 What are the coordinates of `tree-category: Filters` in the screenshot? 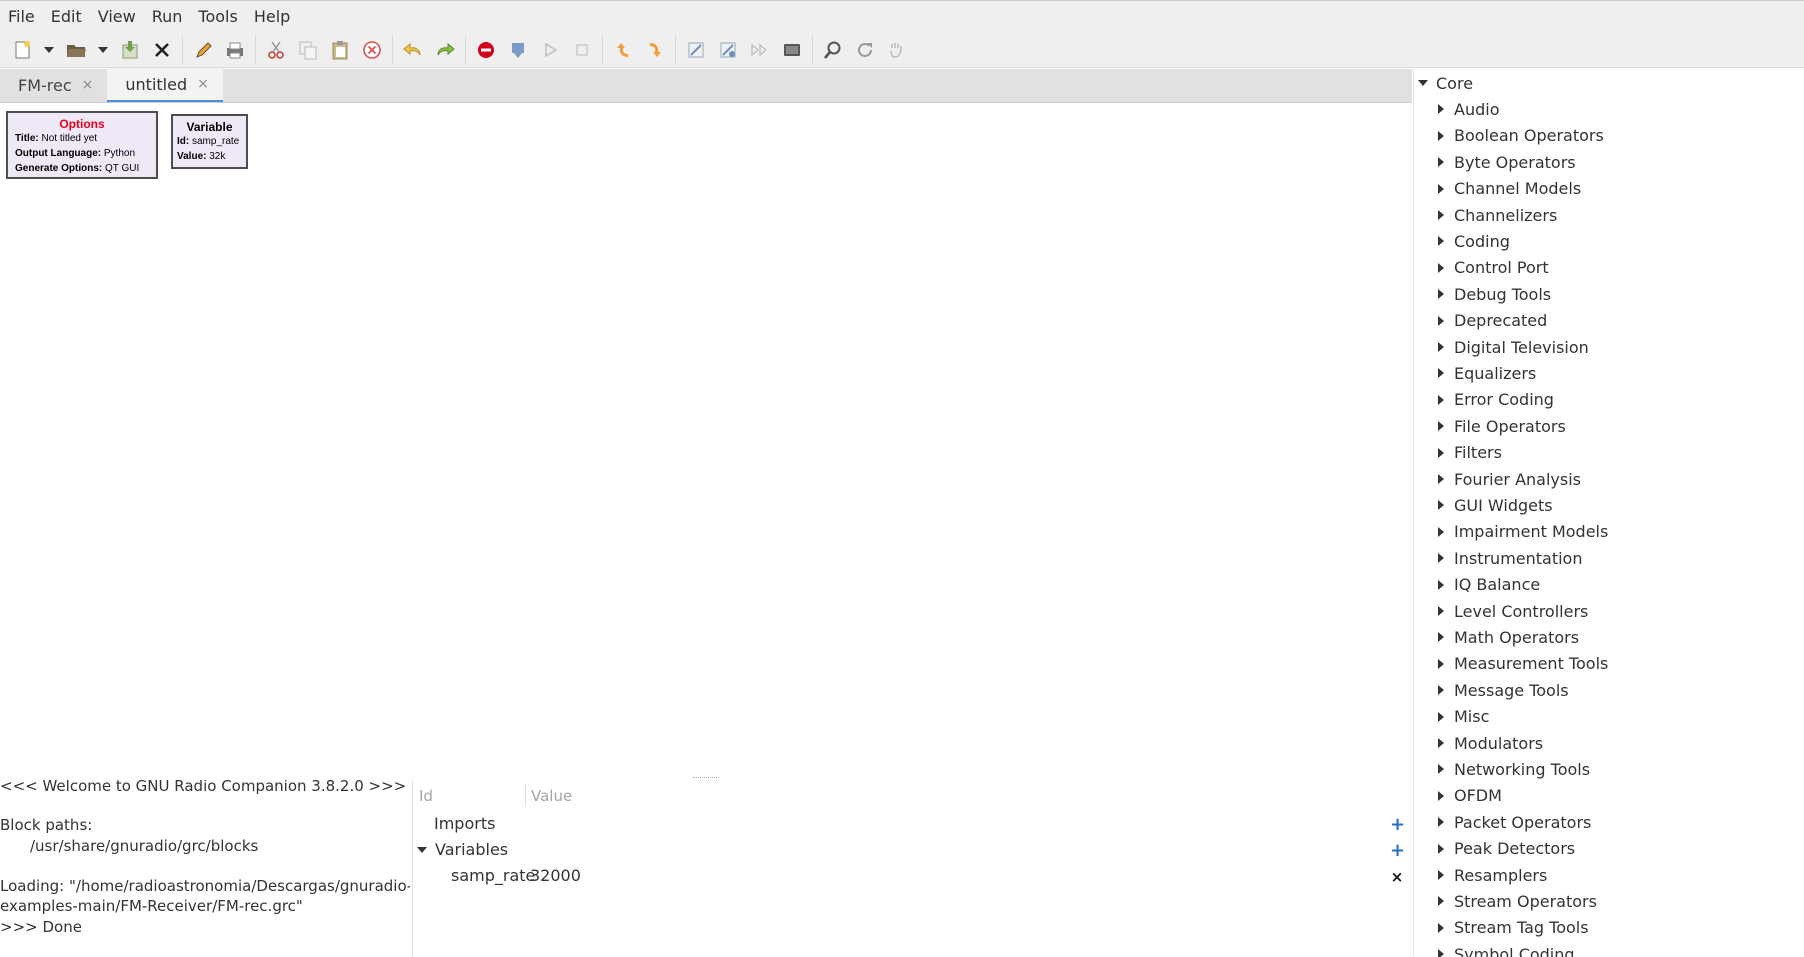 It's located at (1470, 453).